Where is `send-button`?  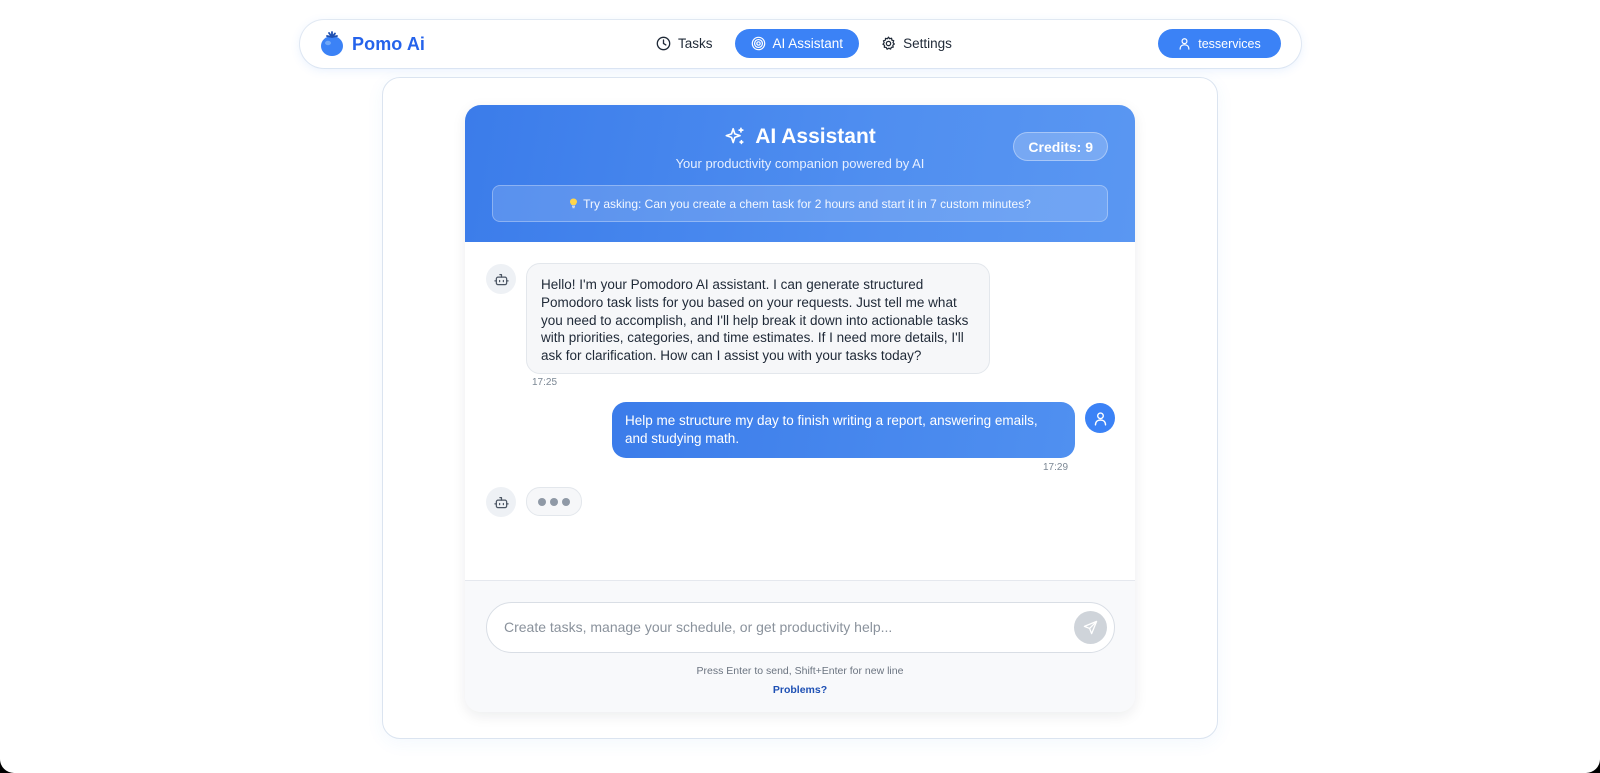
send-button is located at coordinates (1090, 627).